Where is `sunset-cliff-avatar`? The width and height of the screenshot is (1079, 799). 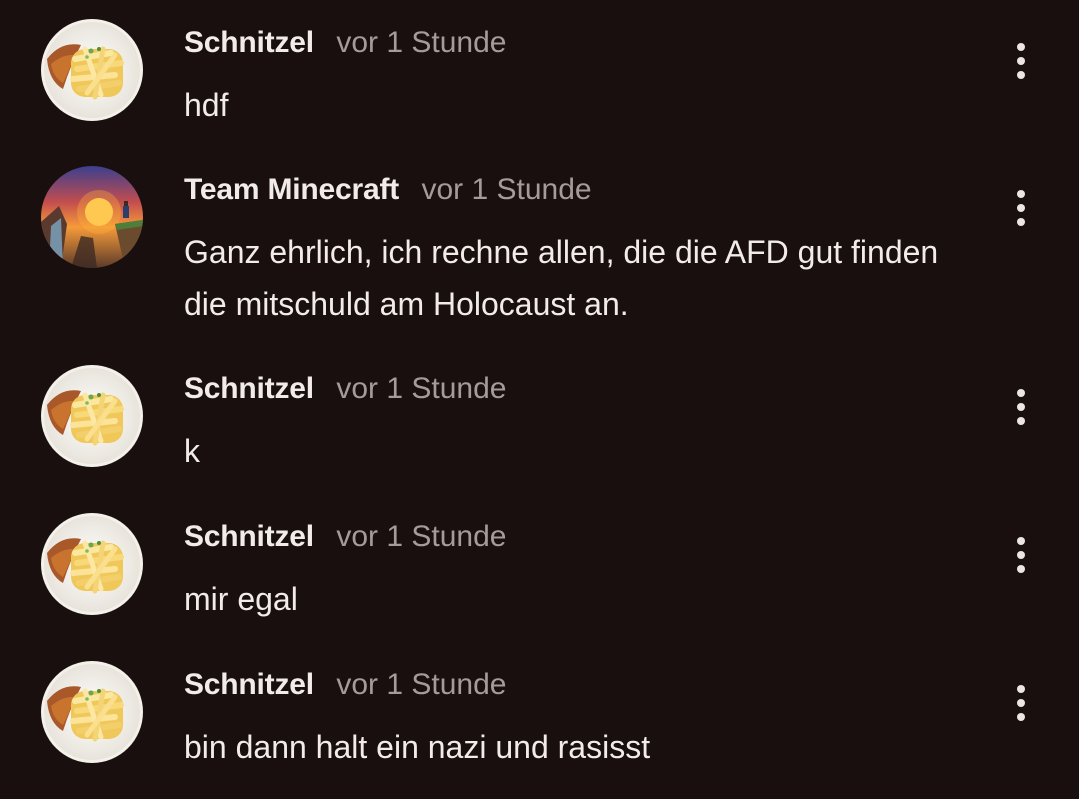 sunset-cliff-avatar is located at coordinates (92, 217).